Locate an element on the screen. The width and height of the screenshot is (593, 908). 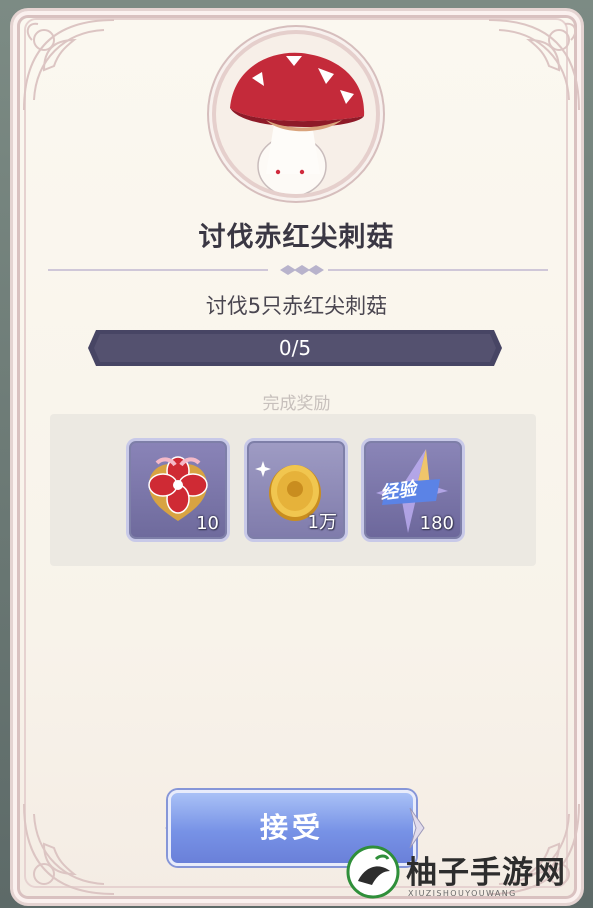
quest-task: 讨伐5只赤红尖刺菇 is located at coordinates (296, 306).